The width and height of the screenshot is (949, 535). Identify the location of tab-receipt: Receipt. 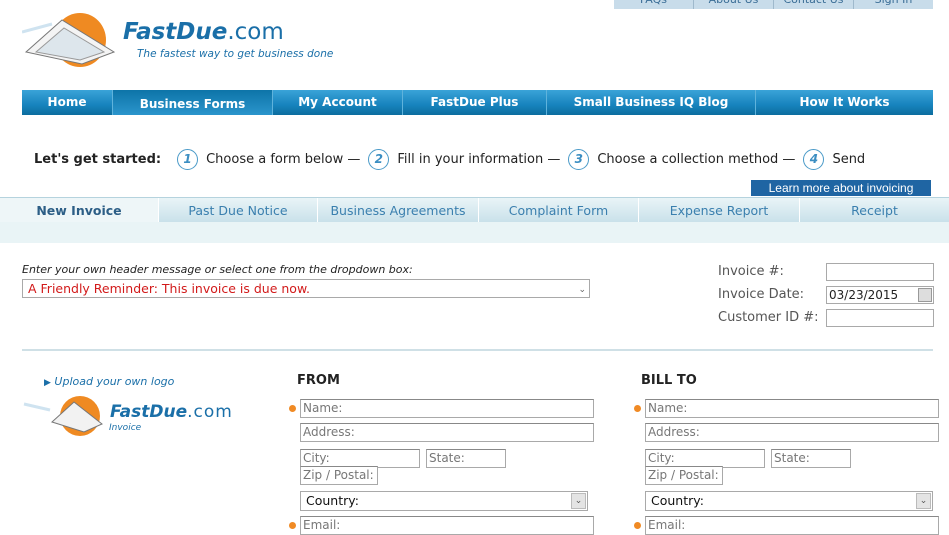
(874, 210).